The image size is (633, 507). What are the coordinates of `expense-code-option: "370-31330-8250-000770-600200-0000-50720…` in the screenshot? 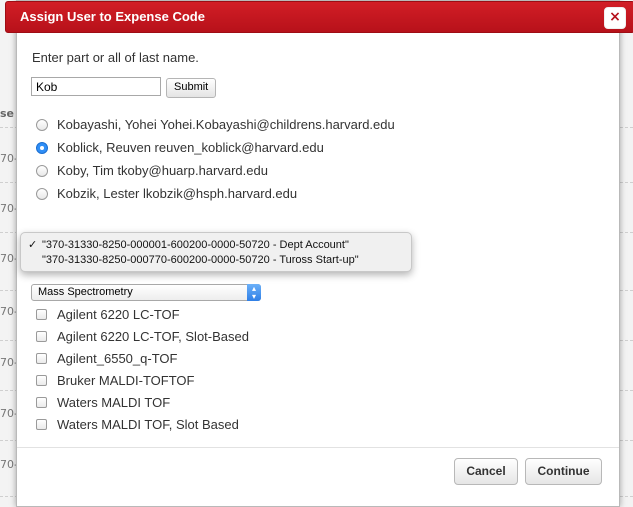 It's located at (193, 260).